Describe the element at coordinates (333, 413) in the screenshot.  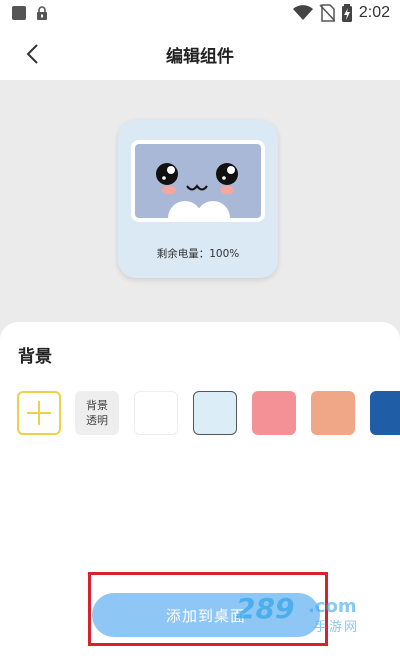
I see `peach-swatch` at that location.